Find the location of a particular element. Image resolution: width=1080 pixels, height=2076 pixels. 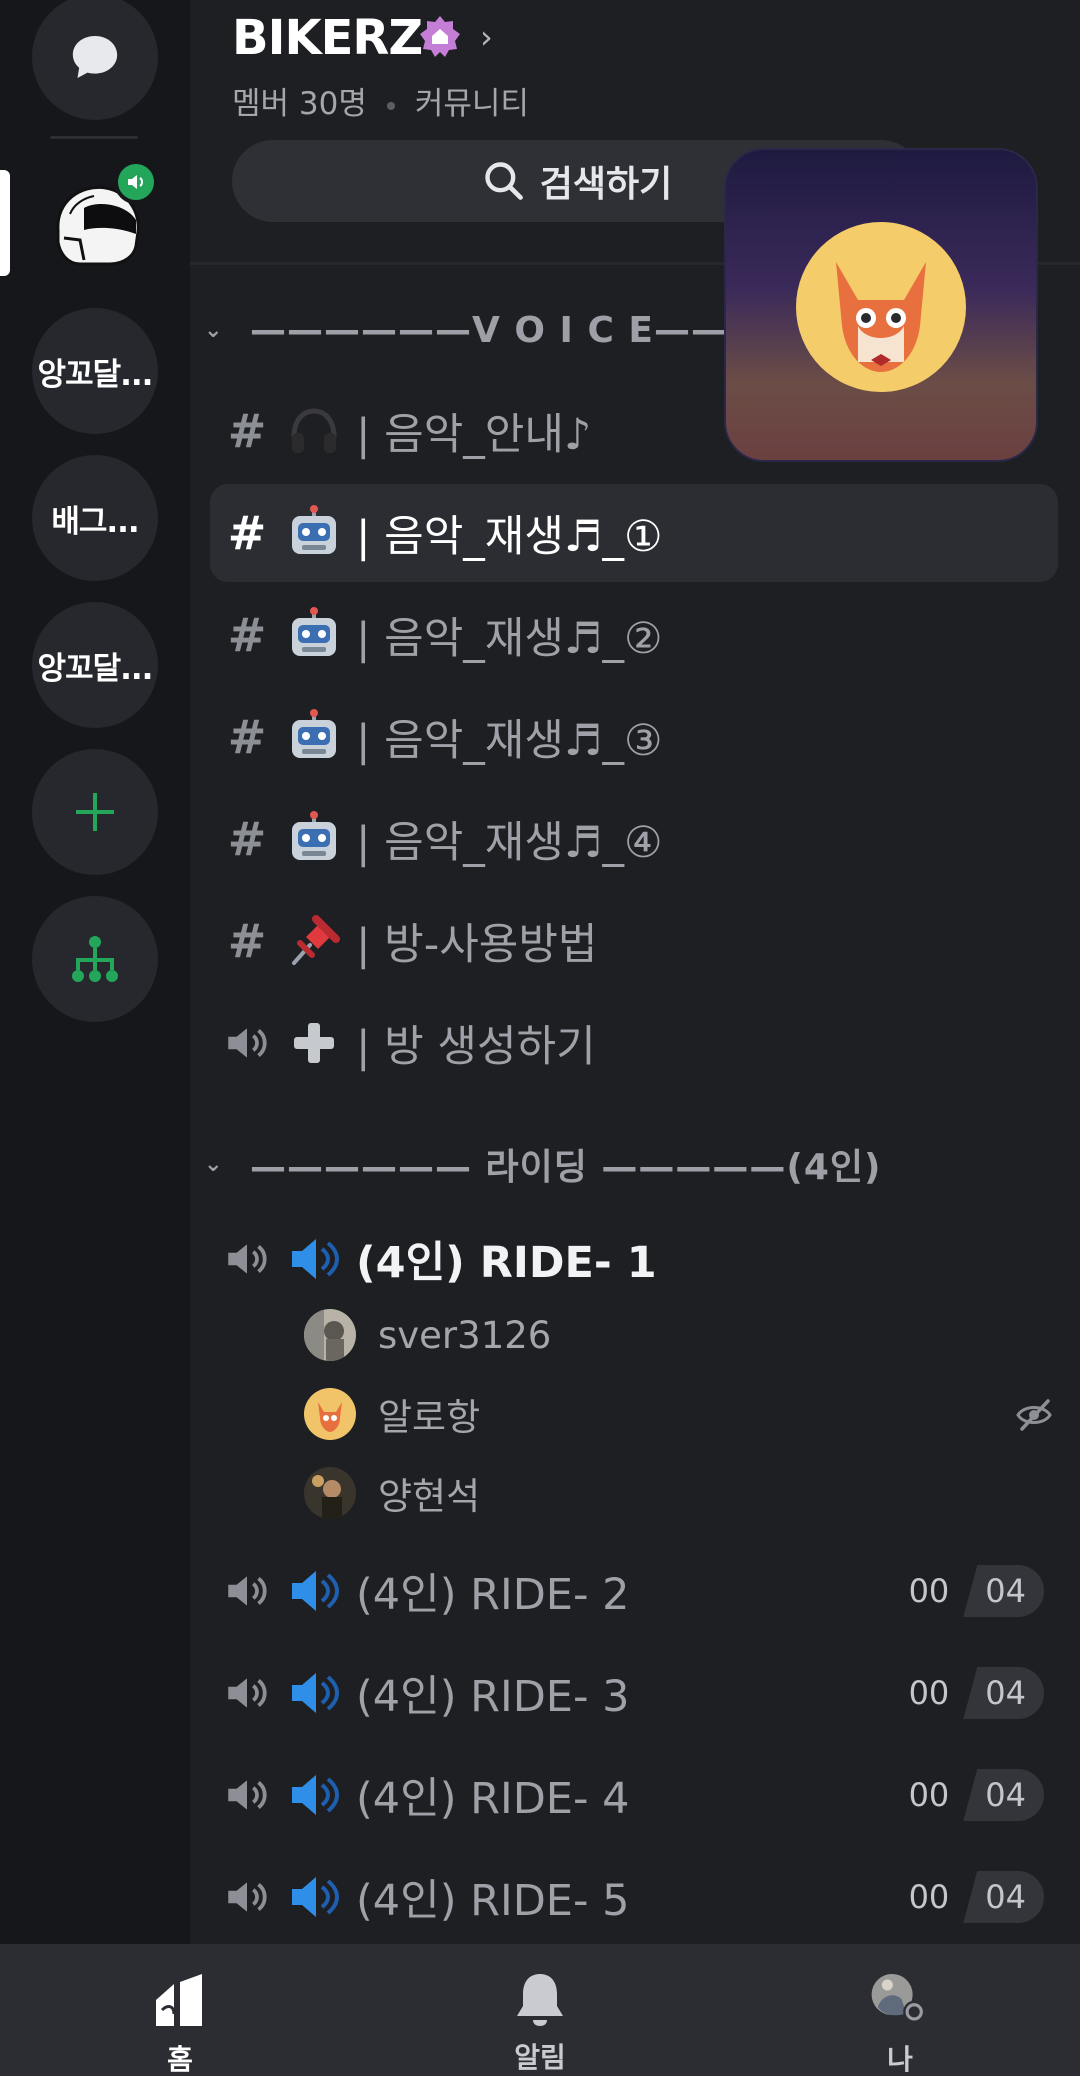

category-voice: ⌄ ——————V O I C E———— is located at coordinates (503, 330).